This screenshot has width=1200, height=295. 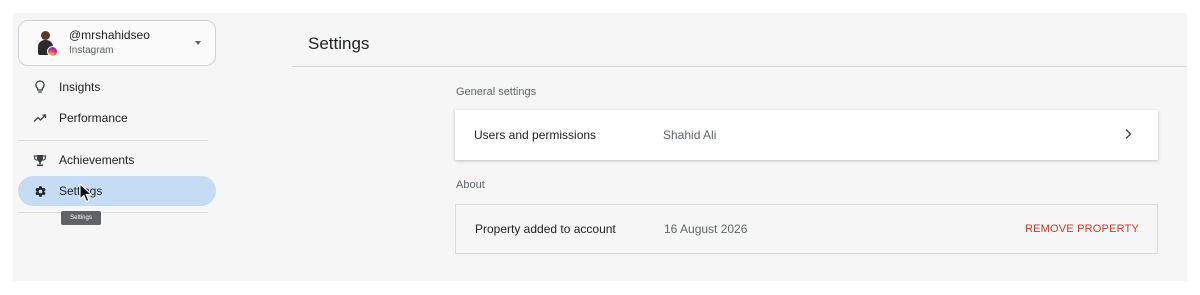 What do you see at coordinates (535, 135) in the screenshot?
I see `users-permissions-label: Users and permissions` at bounding box center [535, 135].